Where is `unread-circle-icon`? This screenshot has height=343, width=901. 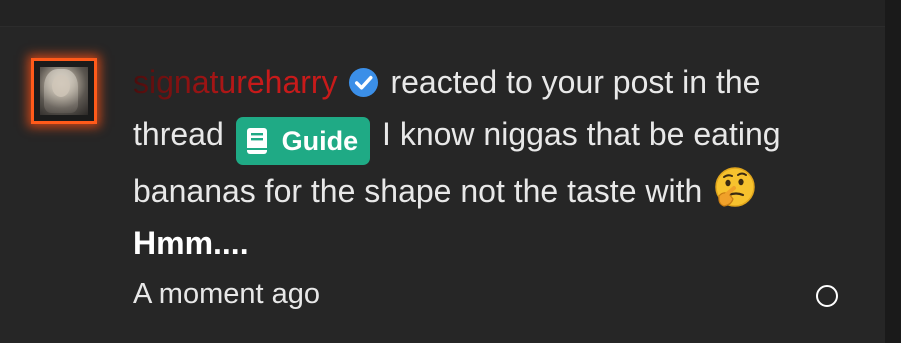 unread-circle-icon is located at coordinates (827, 296).